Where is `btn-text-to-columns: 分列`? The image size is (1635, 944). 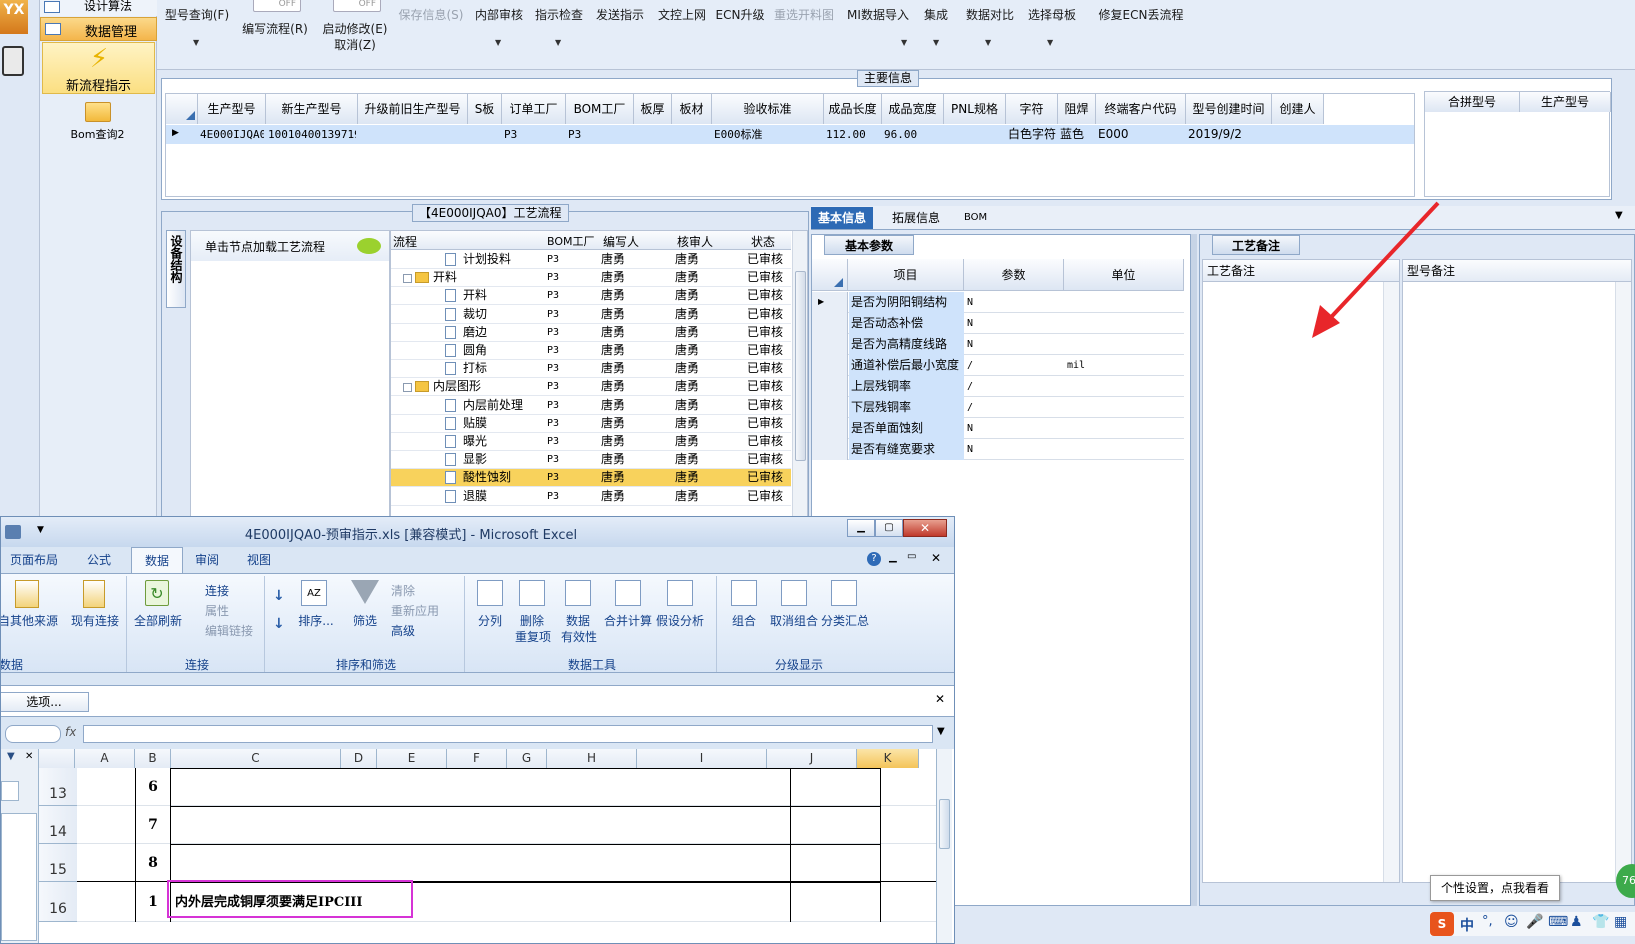
btn-text-to-columns: 分列 is located at coordinates (490, 620).